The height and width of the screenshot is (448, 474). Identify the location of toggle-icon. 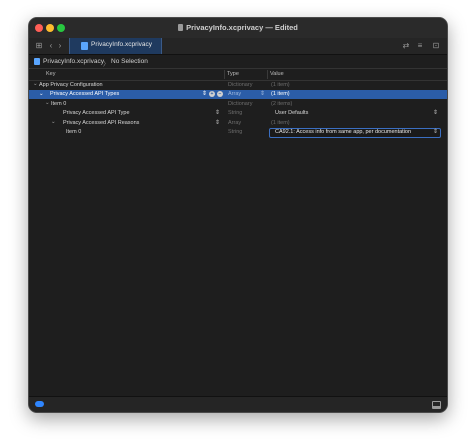
(39, 404).